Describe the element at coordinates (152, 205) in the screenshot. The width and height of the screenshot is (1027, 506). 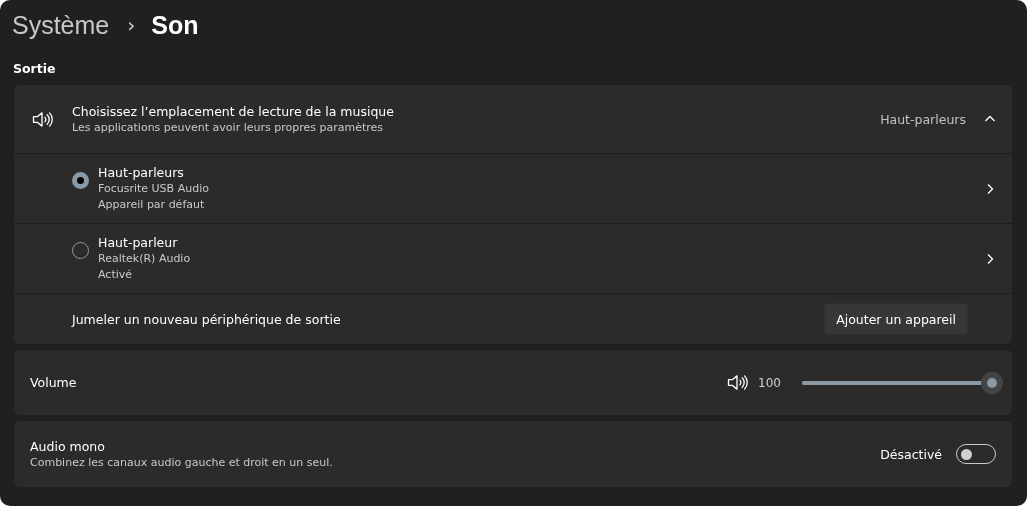
I see `device-status: Appareil par défaut` at that location.